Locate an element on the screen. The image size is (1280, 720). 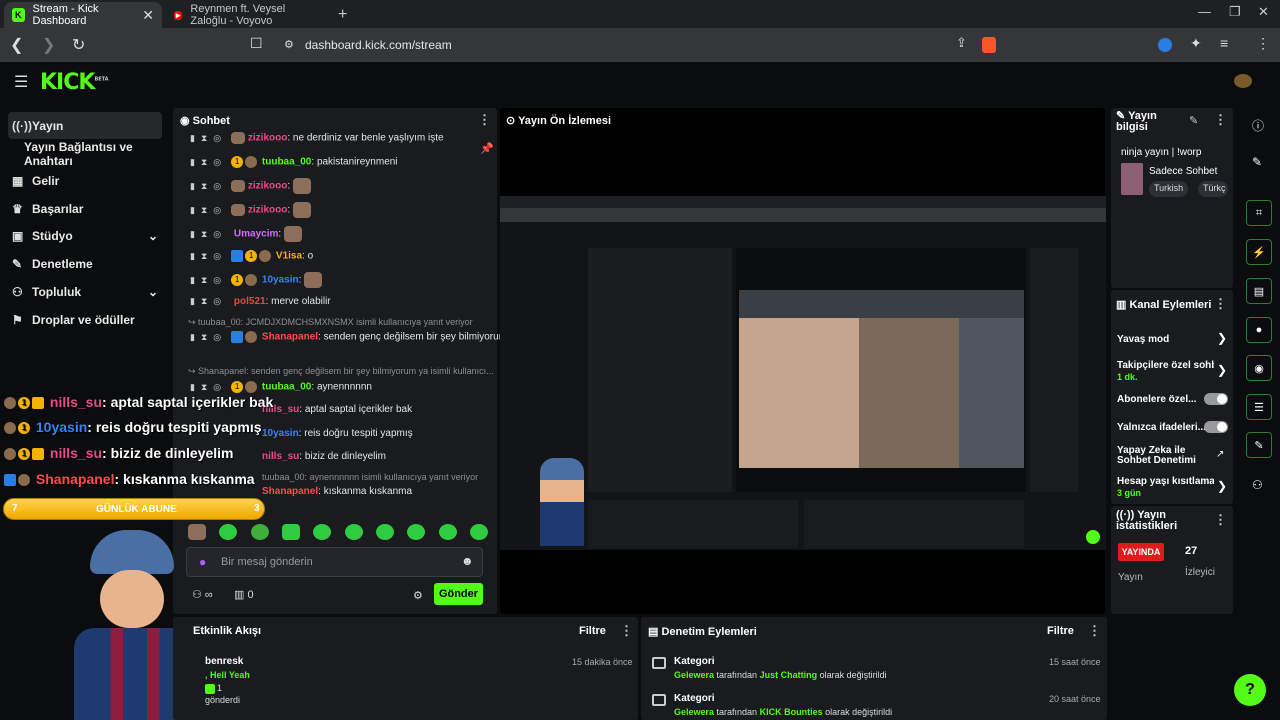
tab-kick-dashboard: K Stream - Kick Dashboard ✕ is located at coordinates (83, 15).